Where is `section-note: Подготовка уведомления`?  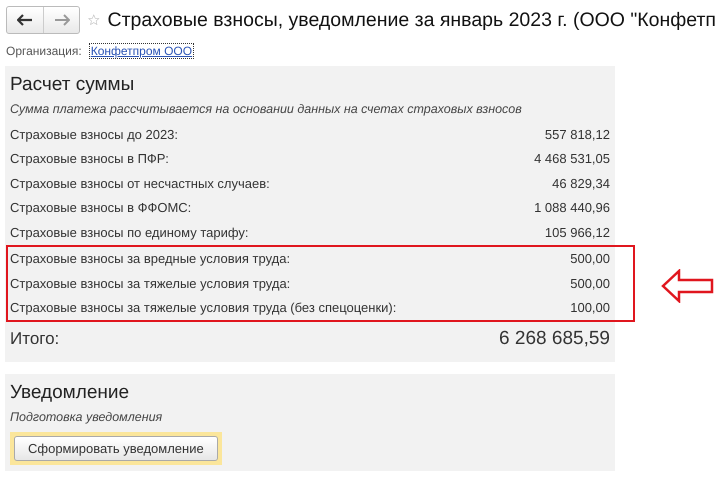
section-note: Подготовка уведомления is located at coordinates (87, 417).